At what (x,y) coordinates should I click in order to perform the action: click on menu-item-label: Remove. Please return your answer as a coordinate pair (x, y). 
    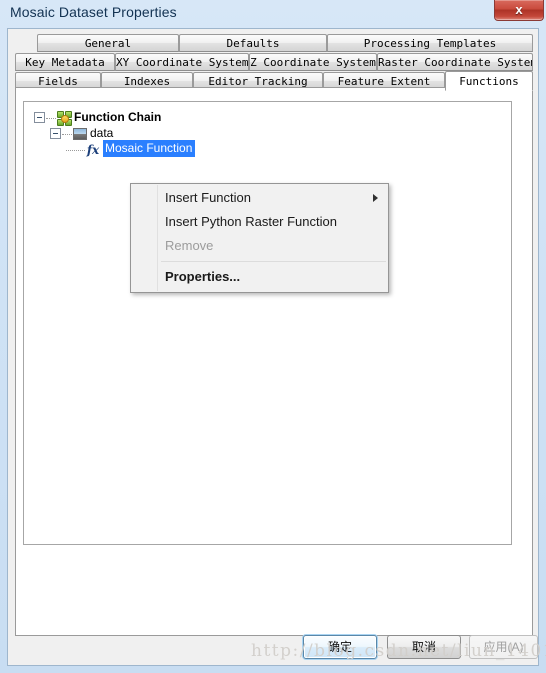
    Looking at the image, I should click on (189, 245).